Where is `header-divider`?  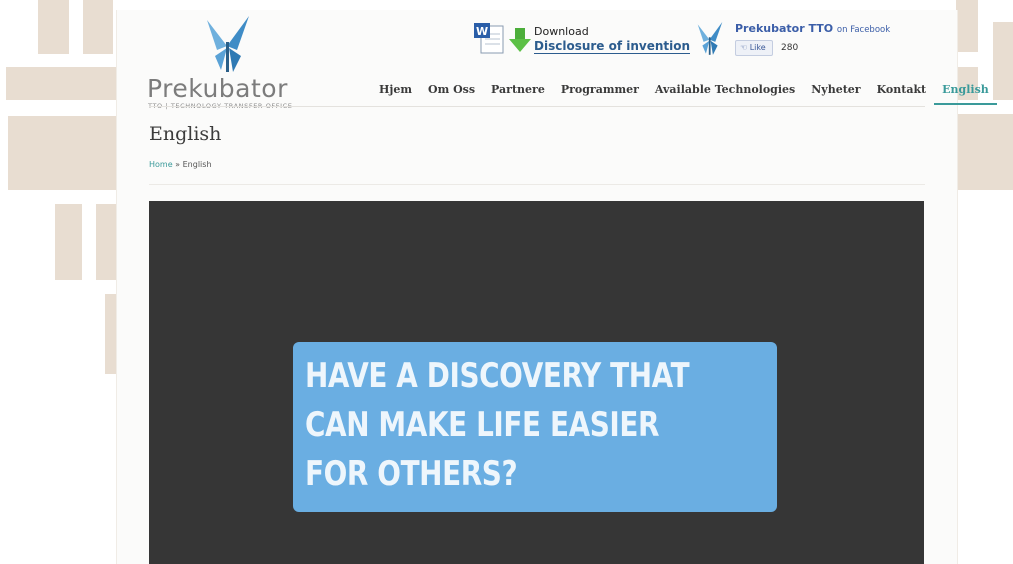 header-divider is located at coordinates (537, 106).